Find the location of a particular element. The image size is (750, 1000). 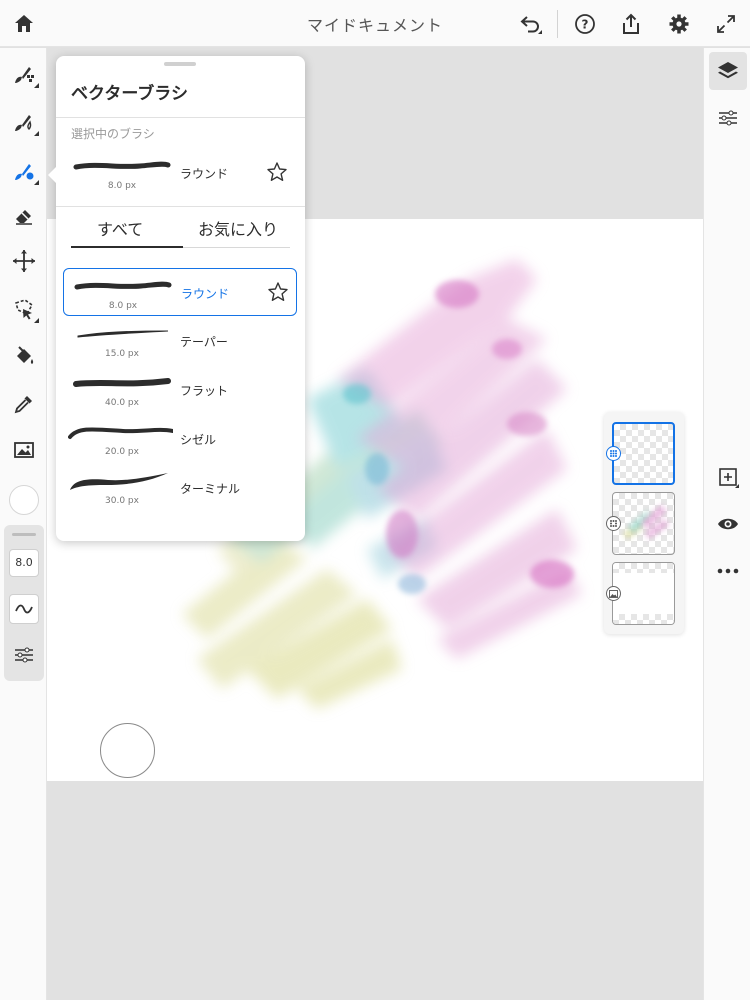

brush-item-round: 8.0 px ラウンド is located at coordinates (180, 292).